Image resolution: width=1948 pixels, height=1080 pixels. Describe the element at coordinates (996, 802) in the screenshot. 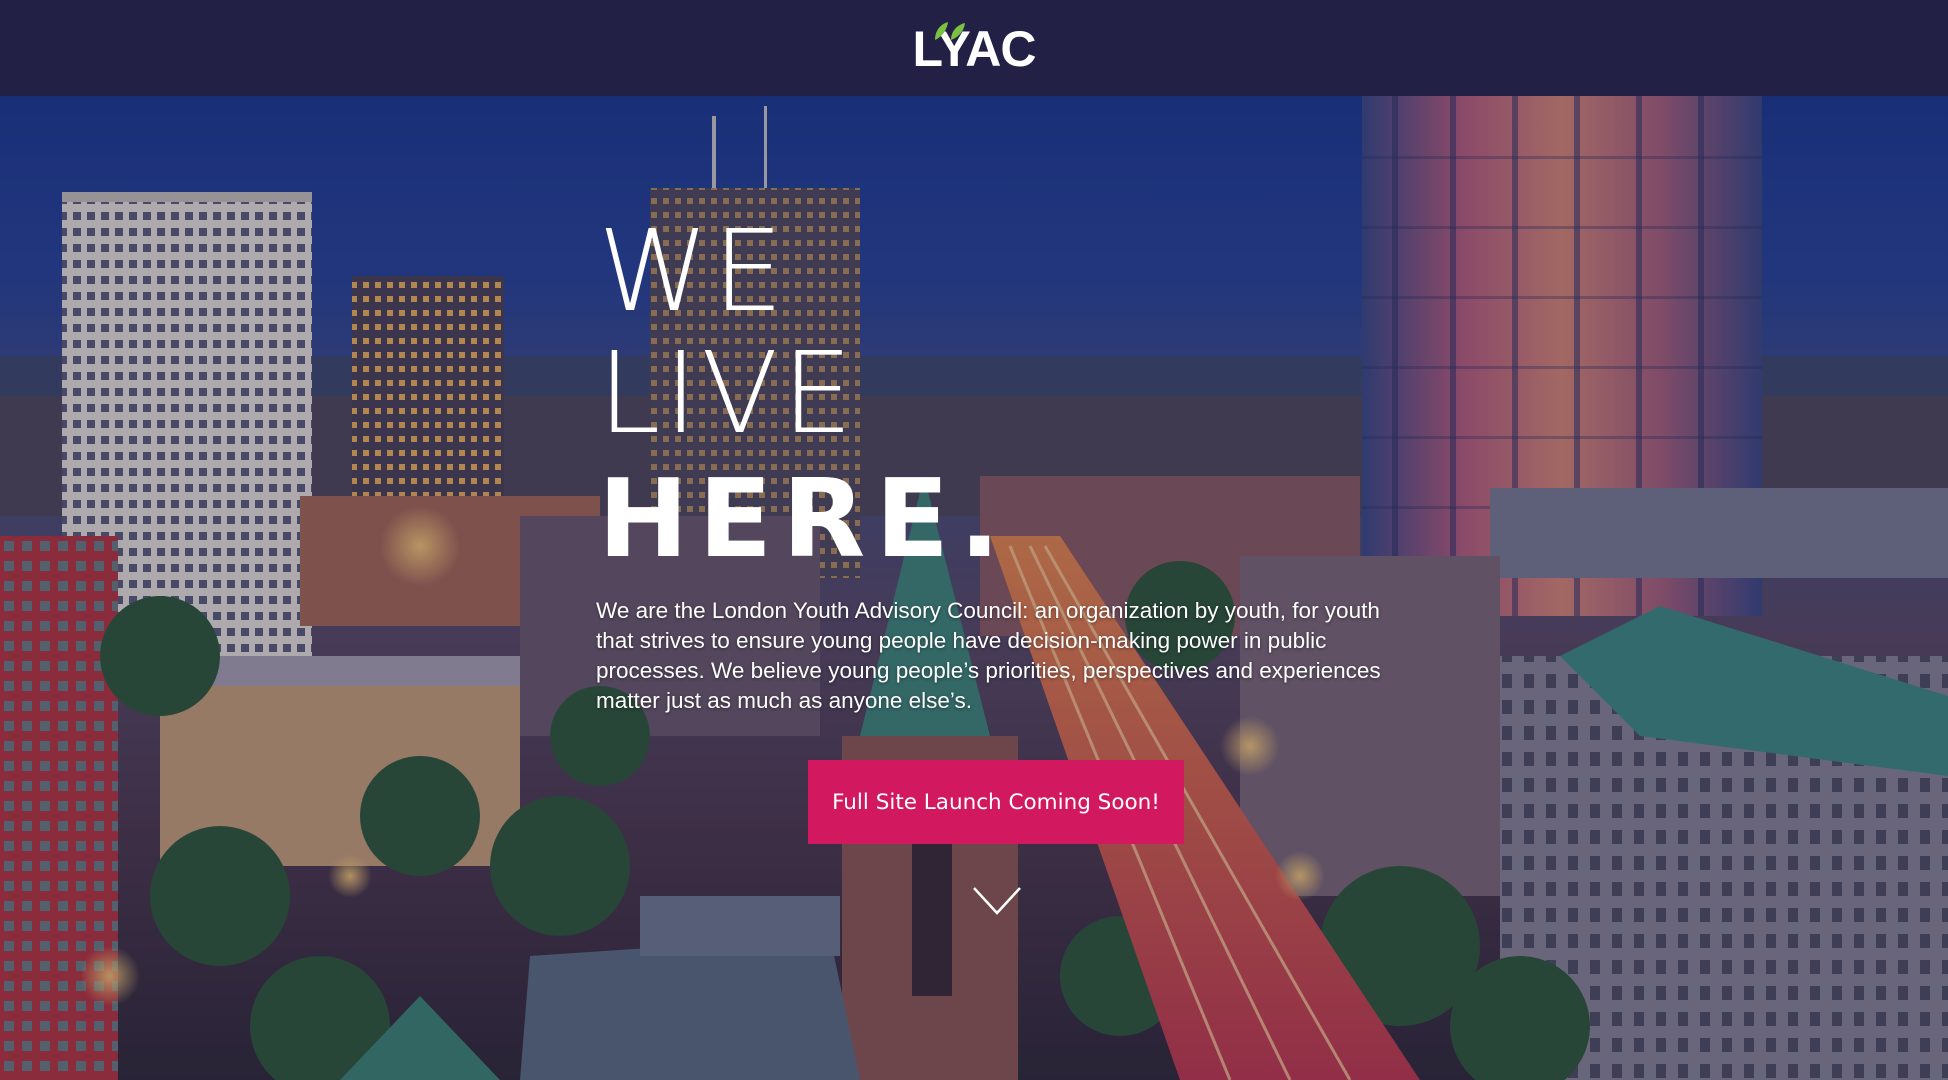

I see `launch-coming-soon-button: Full Site Launch Coming Soon!` at that location.